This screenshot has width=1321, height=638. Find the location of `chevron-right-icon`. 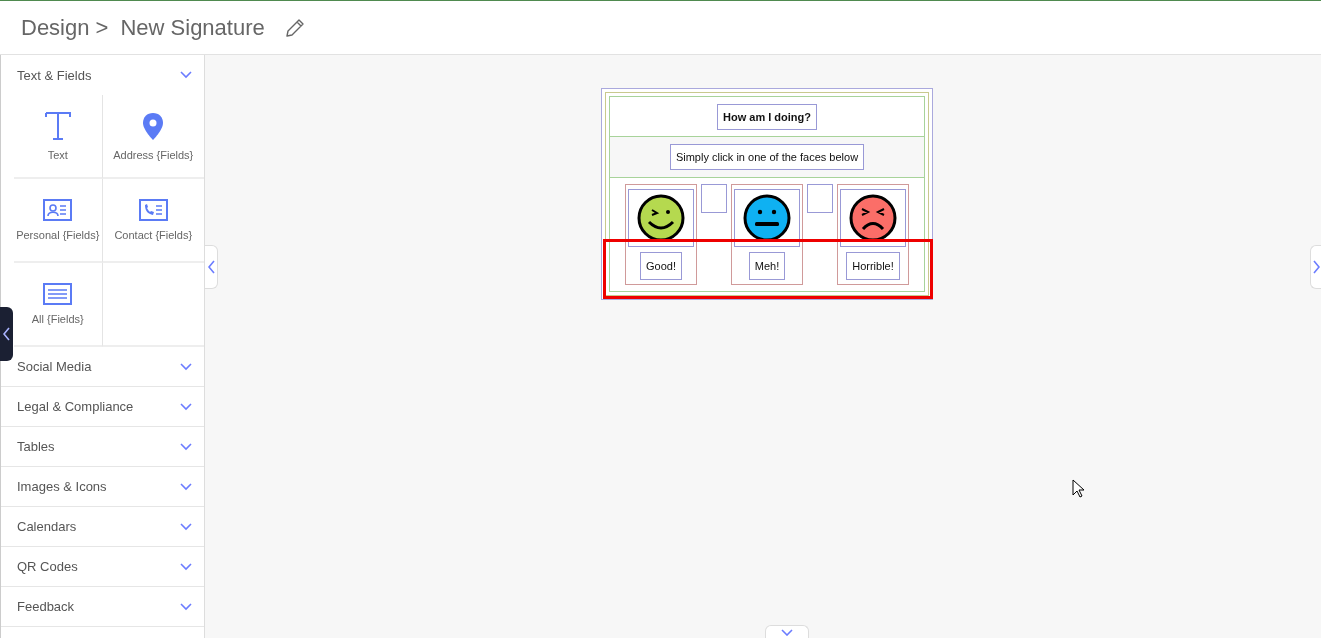

chevron-right-icon is located at coordinates (1316, 267).